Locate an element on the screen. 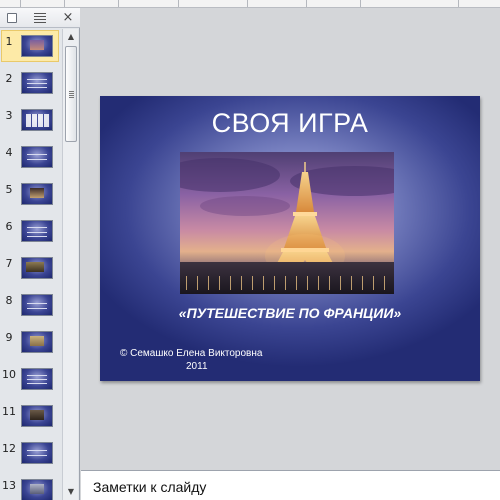 This screenshot has width=500, height=500. slide-title: СВОЯ ИГРА is located at coordinates (290, 123).